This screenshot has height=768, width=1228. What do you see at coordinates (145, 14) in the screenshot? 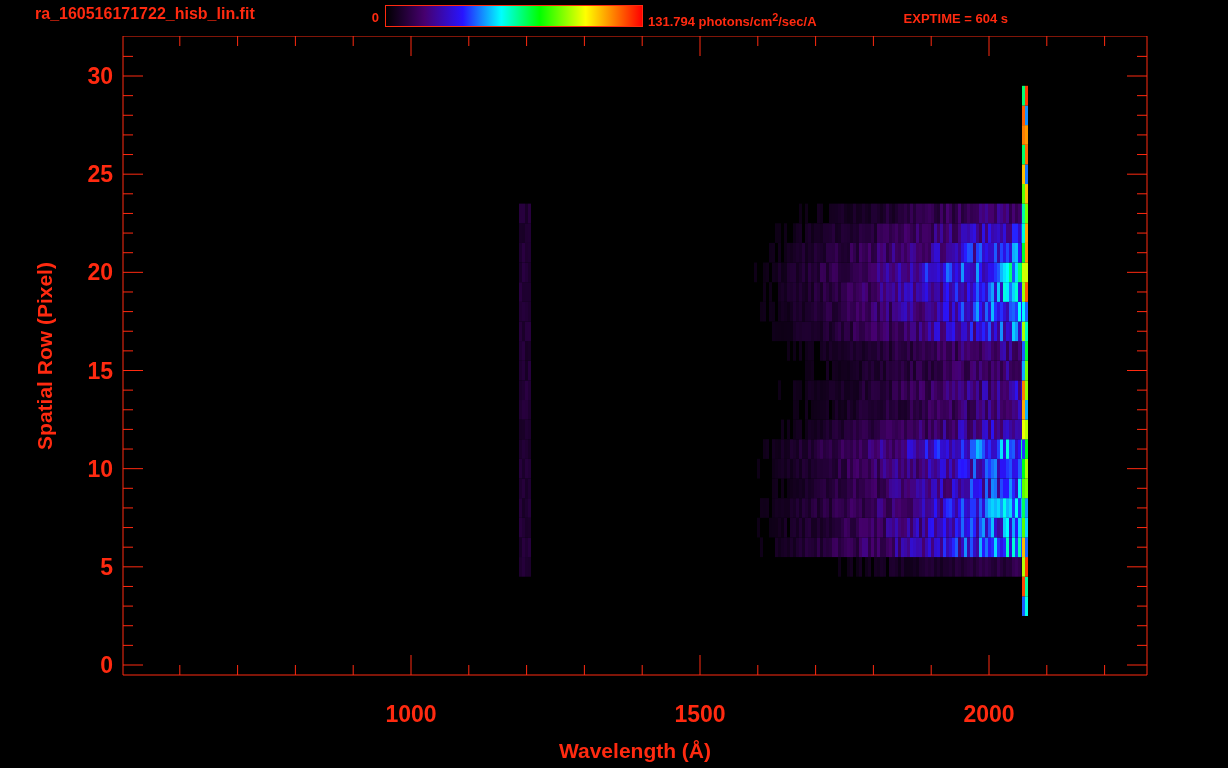
I see `file-name: ra_160516171722_hisb_lin.fit` at bounding box center [145, 14].